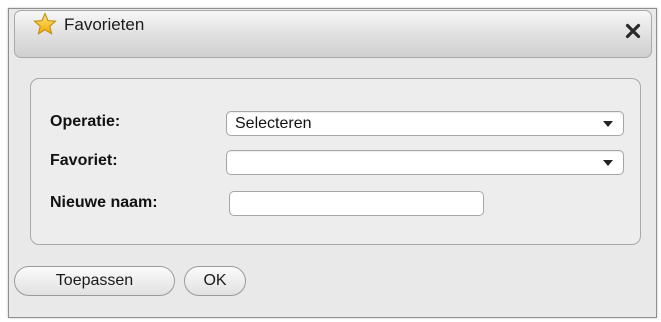 This screenshot has width=661, height=322. I want to click on operation-label: Operatie:, so click(85, 121).